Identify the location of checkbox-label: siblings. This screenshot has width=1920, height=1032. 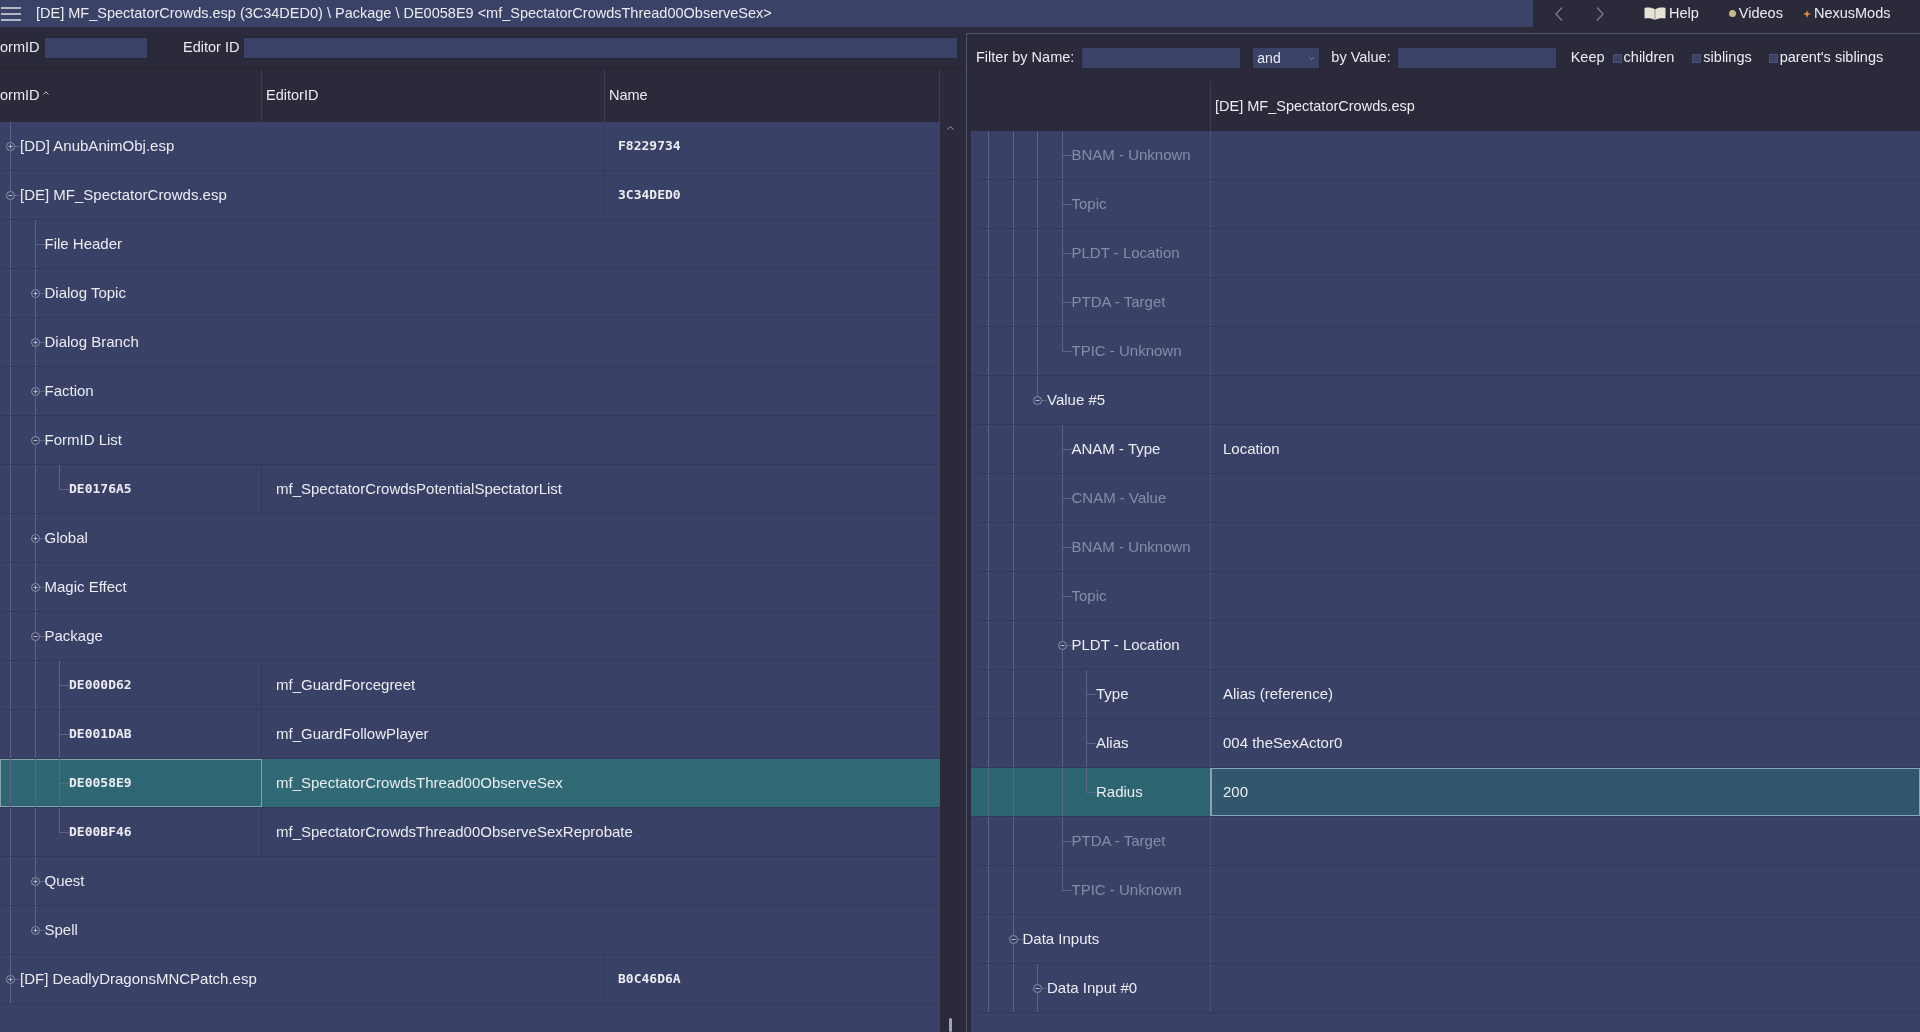
(1727, 58).